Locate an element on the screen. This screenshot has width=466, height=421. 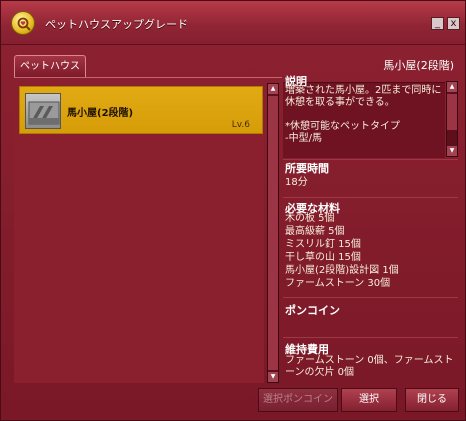
material-item: 馬小屋(2段階)設計図 1個 is located at coordinates (342, 270).